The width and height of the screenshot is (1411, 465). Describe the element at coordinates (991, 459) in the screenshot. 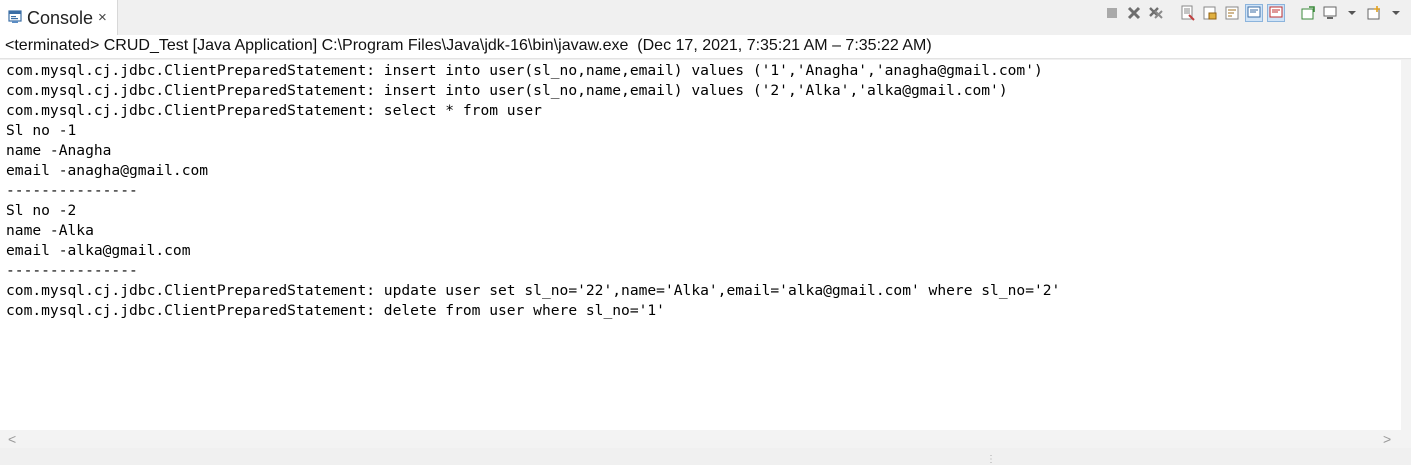

I see `resize-grip-icon: ⋮` at that location.